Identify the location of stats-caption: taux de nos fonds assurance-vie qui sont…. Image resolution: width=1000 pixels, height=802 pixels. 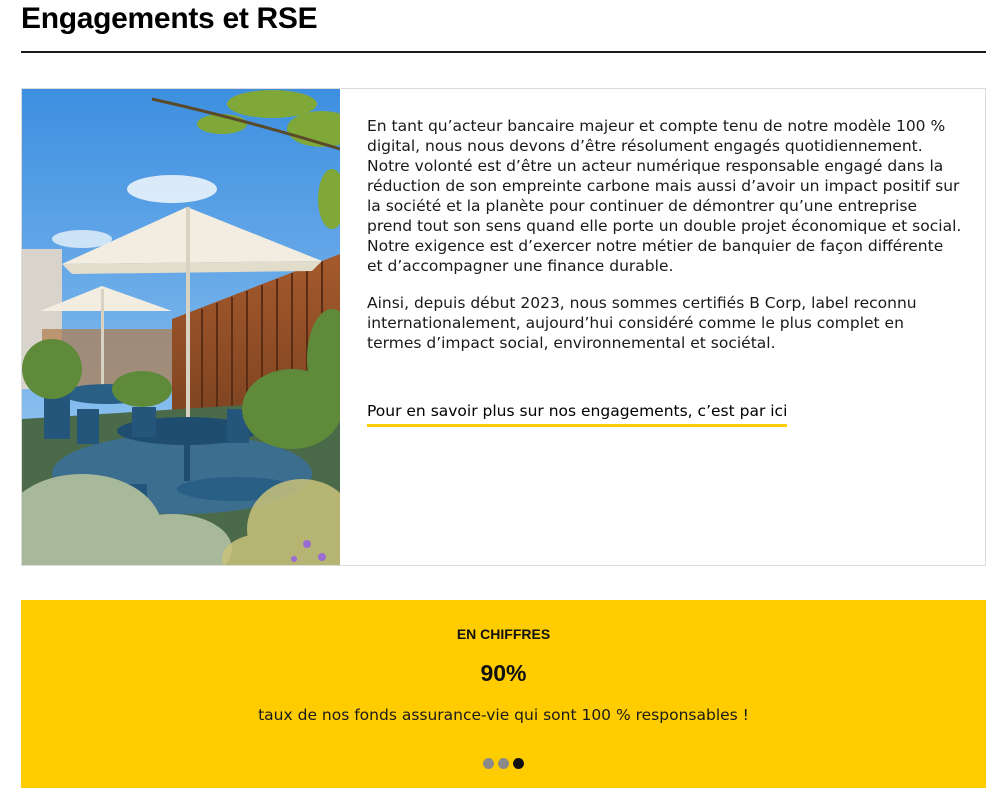
(503, 715).